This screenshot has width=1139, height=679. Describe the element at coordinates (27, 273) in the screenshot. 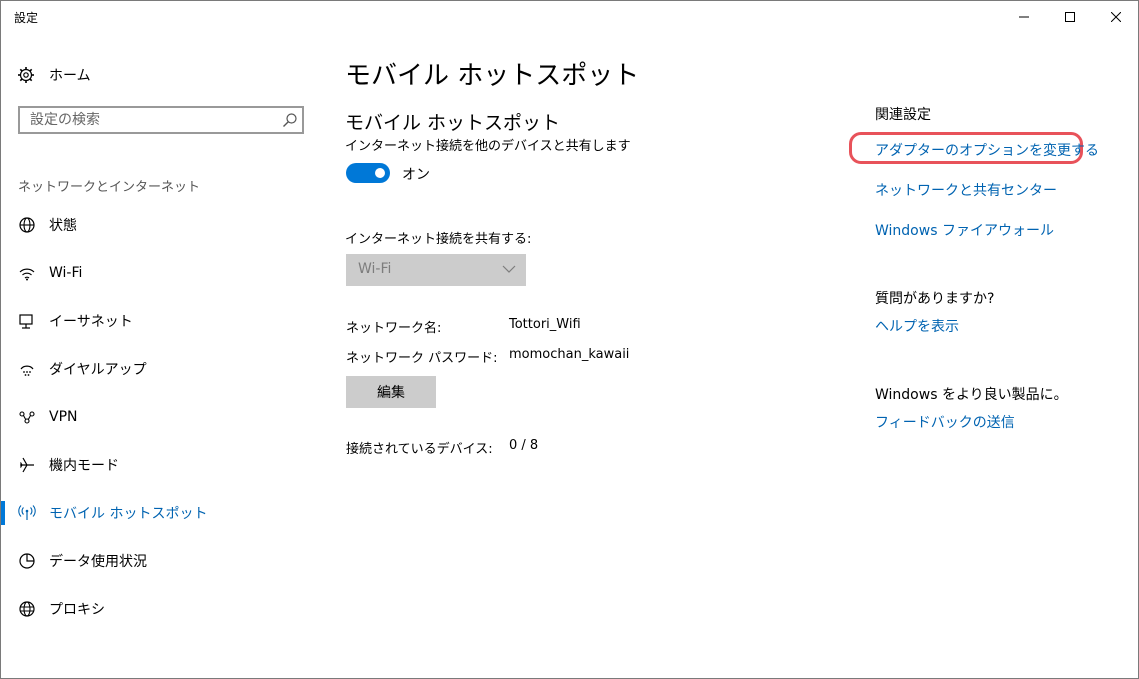

I see `wifi-icon` at that location.